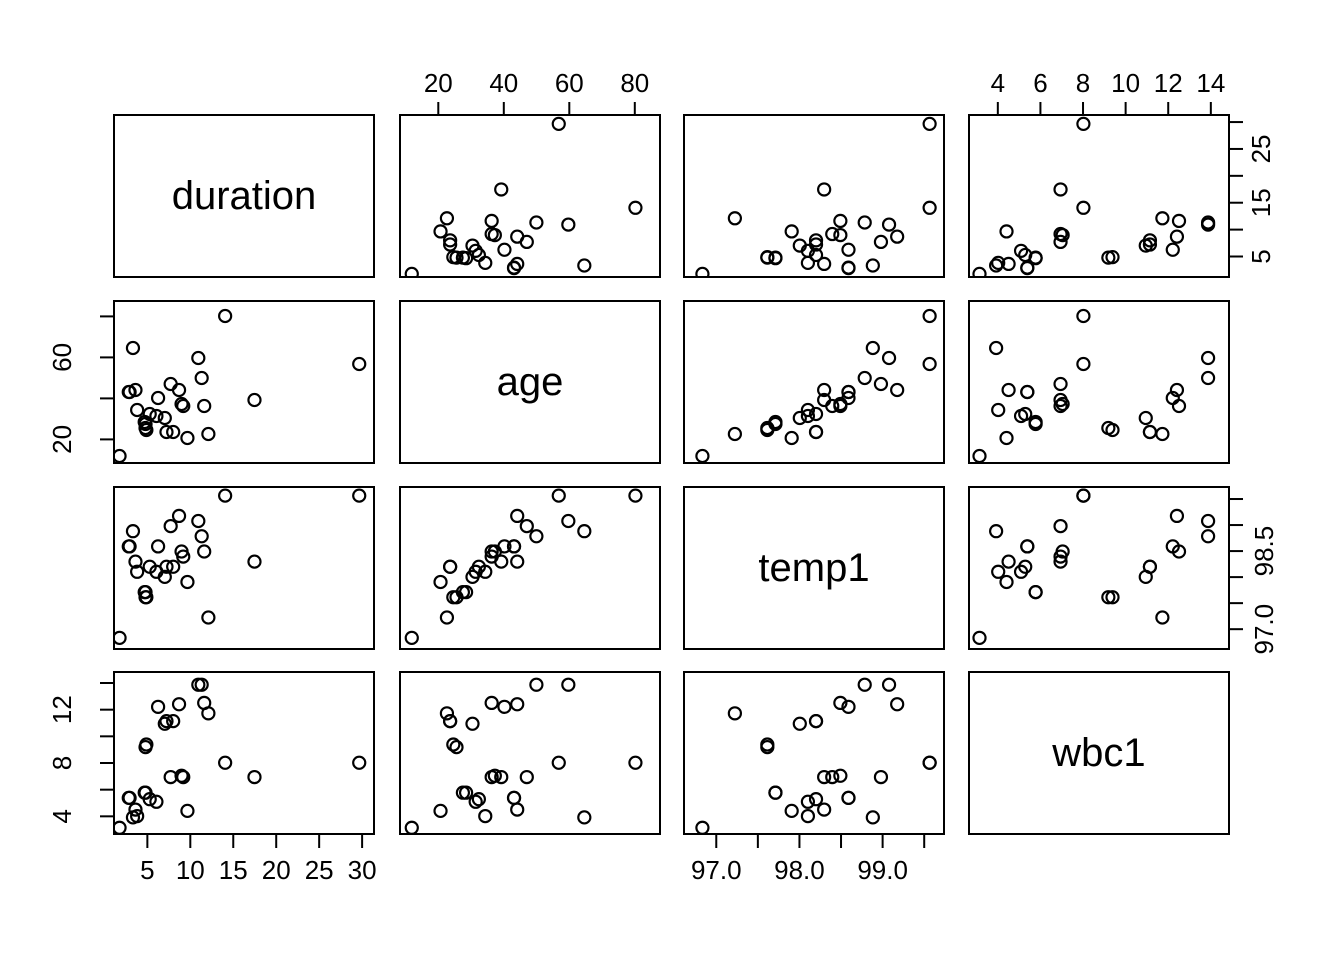 Image resolution: width=1344 pixels, height=960 pixels. I want to click on scatter-points-wbc1-duration, so click(1094, 196).